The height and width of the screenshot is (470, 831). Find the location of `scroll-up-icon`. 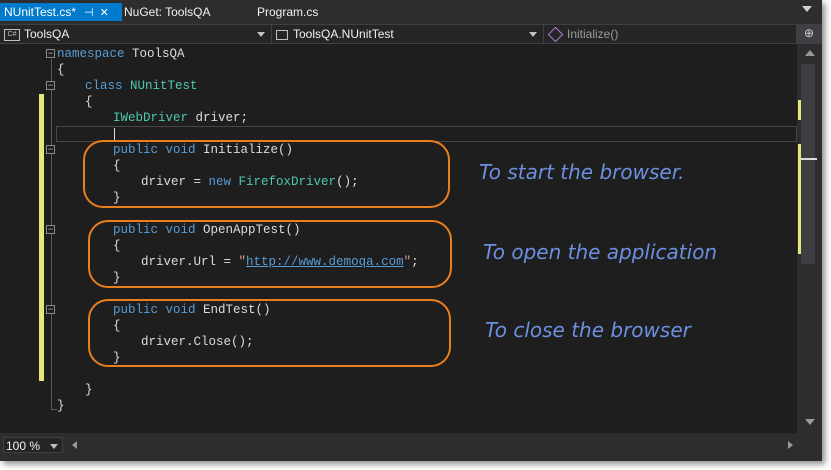

scroll-up-icon is located at coordinates (810, 53).